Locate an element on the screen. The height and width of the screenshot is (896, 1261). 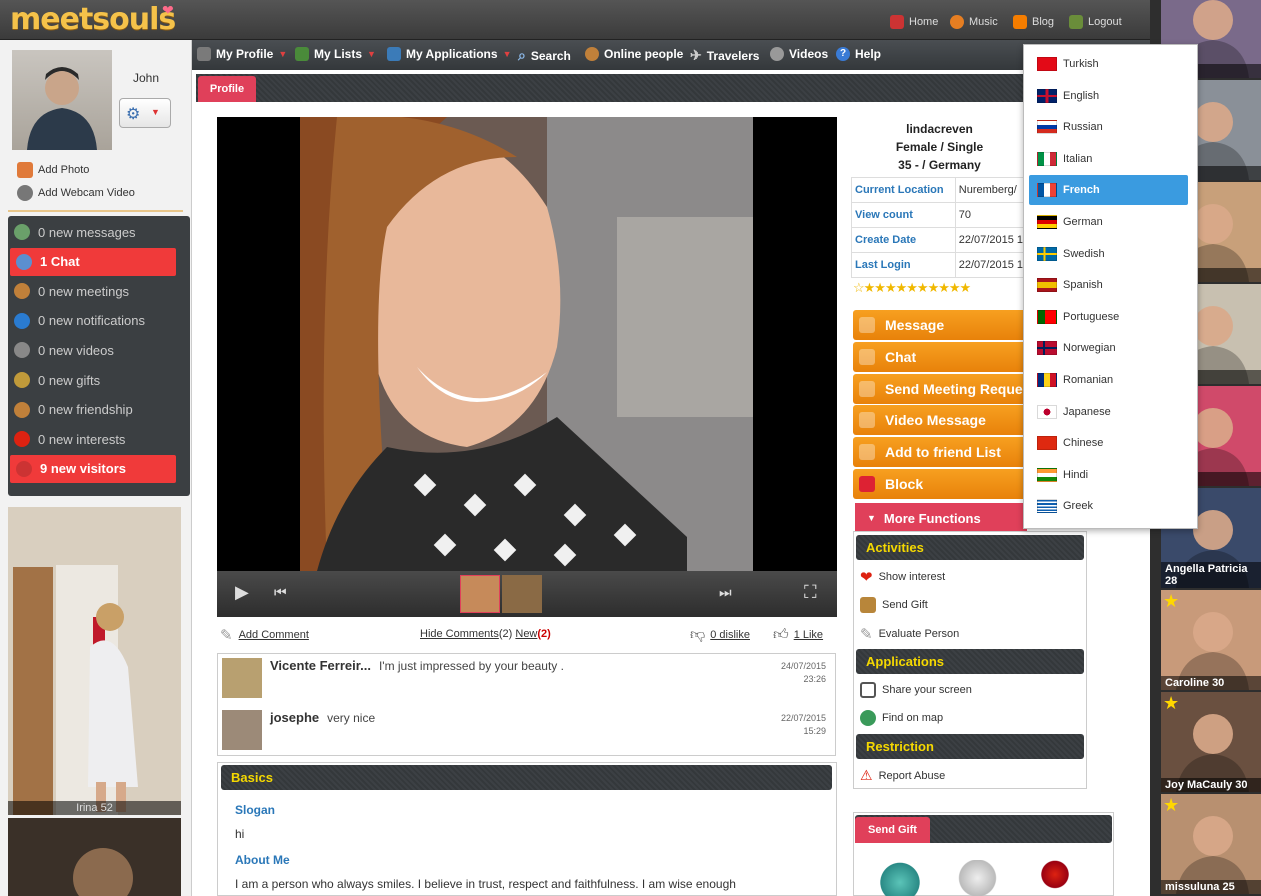
notification-3: 0 new notifications is located at coordinates (99, 321).